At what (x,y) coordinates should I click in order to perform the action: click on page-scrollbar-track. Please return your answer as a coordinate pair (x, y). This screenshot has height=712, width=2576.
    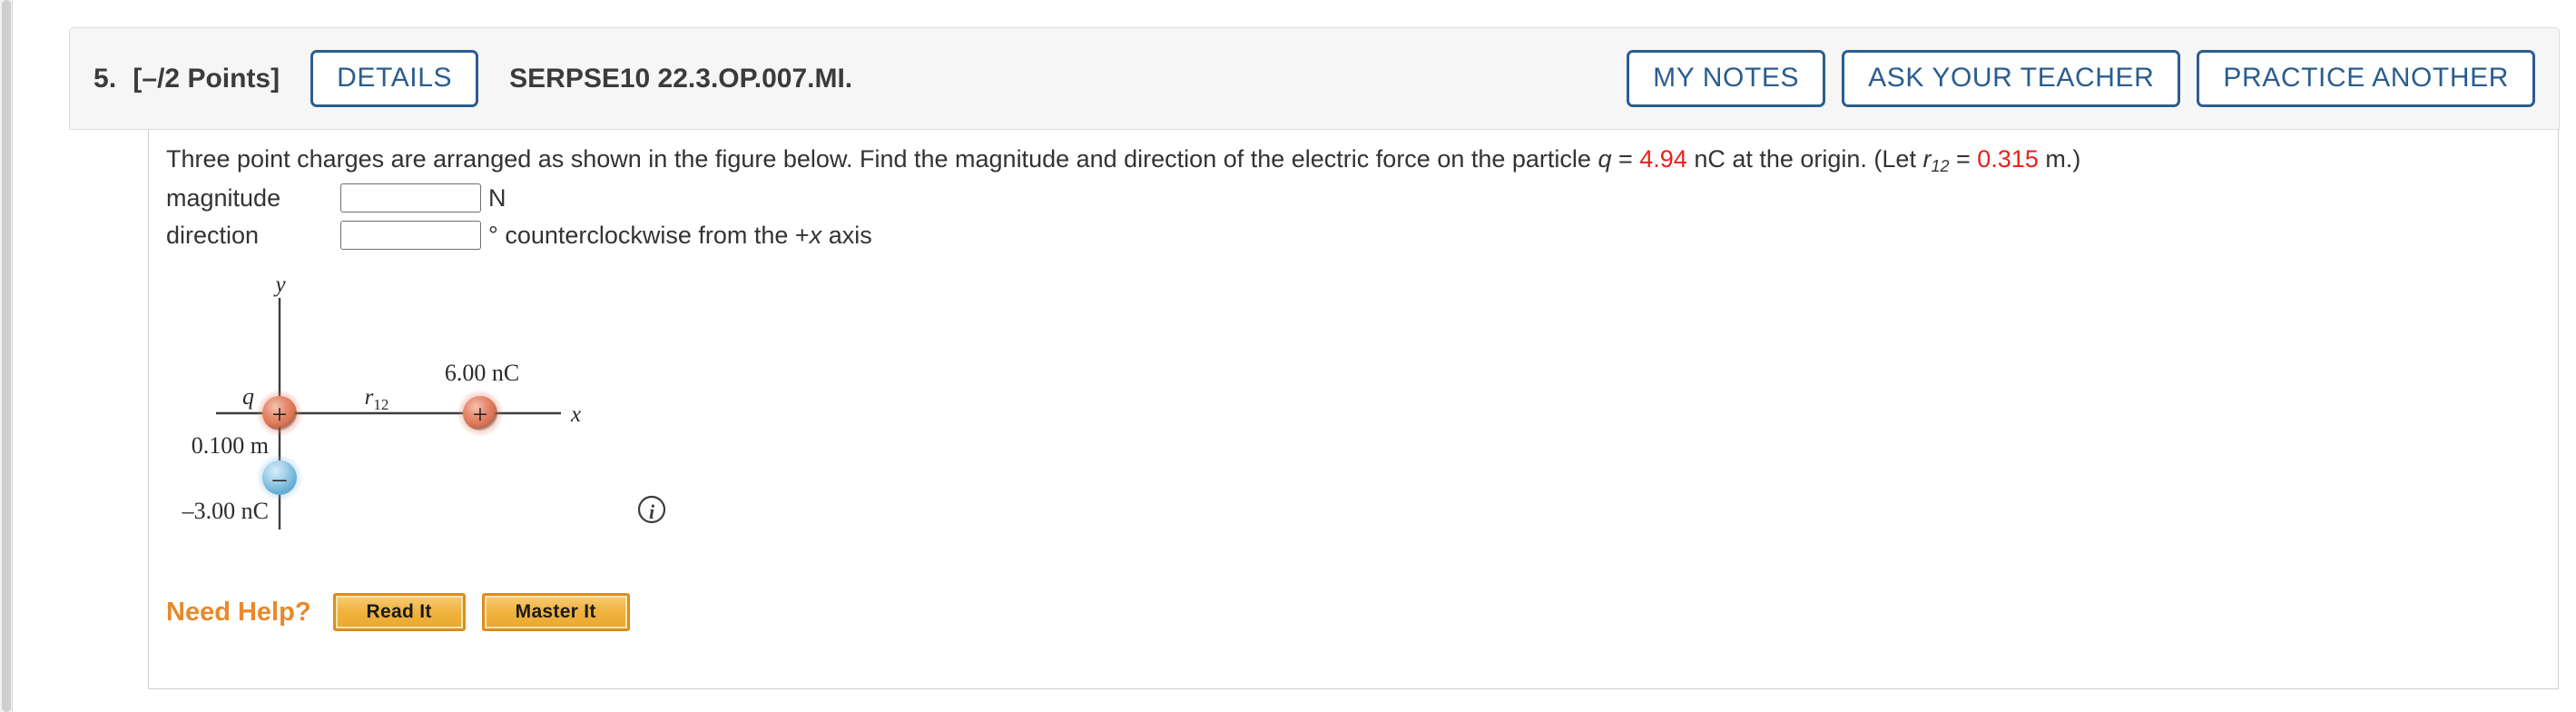
    Looking at the image, I should click on (6, 356).